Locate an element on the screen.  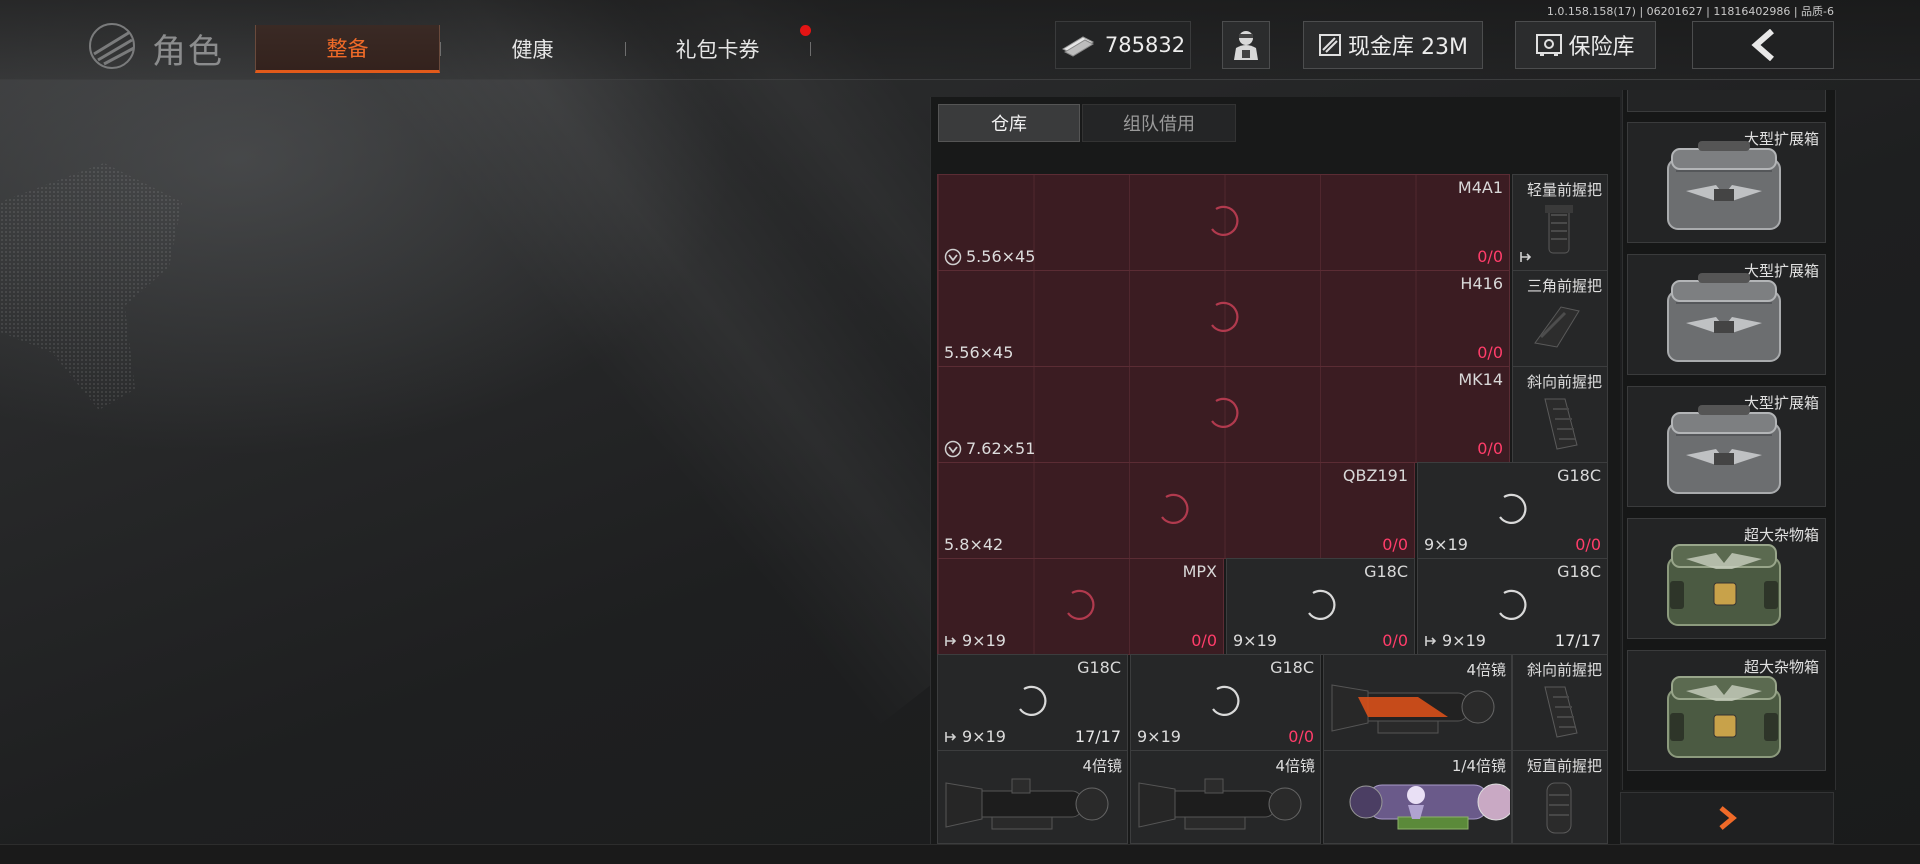
attachment-slot: 三角前握把 is located at coordinates (1560, 318).